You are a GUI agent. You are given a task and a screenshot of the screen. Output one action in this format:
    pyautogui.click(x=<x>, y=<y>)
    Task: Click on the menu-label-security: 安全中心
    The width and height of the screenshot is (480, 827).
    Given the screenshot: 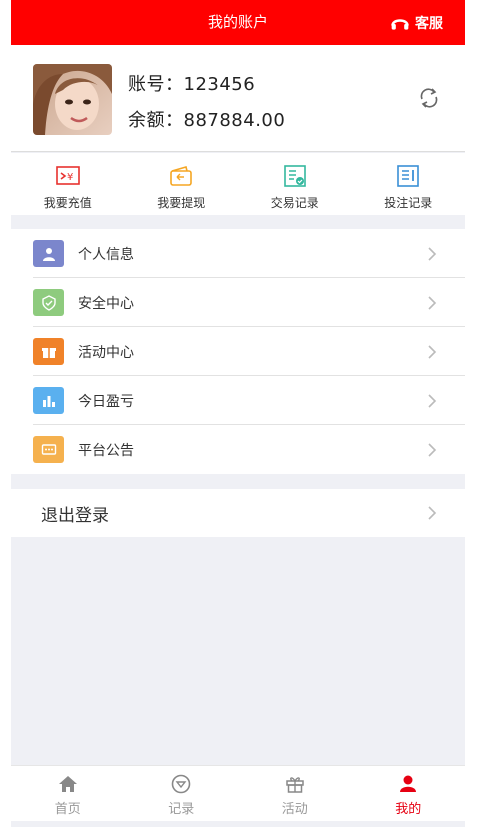 What is the action you would take?
    pyautogui.click(x=106, y=303)
    